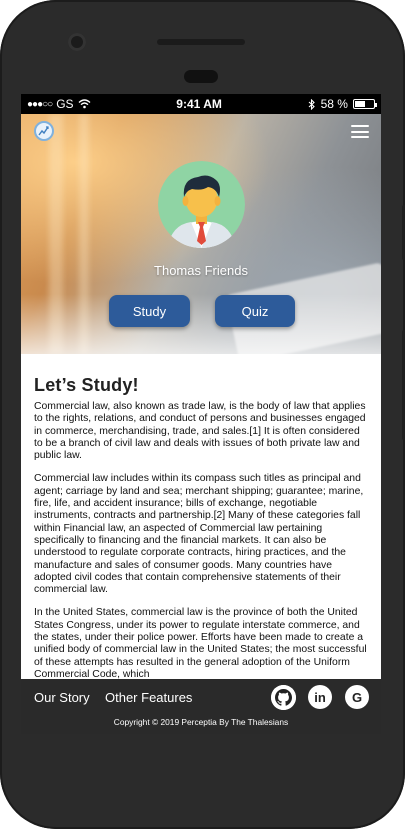  I want to click on logo-icon, so click(44, 131).